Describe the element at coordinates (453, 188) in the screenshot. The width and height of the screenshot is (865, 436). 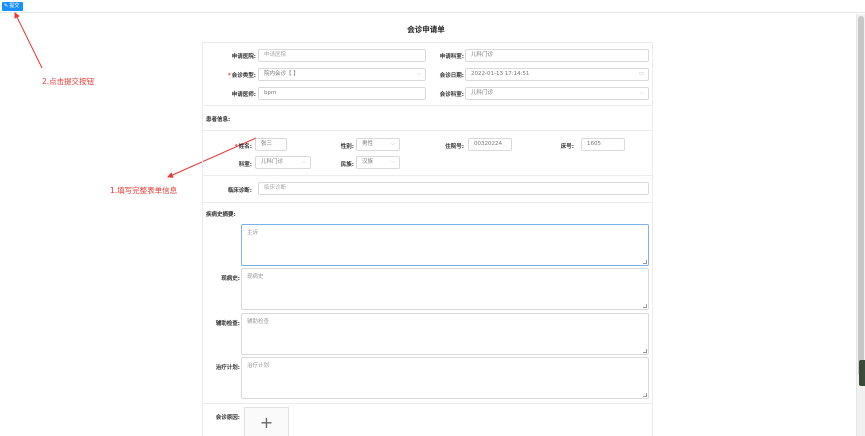
I see `diagnosis-input: 临床诊断` at that location.